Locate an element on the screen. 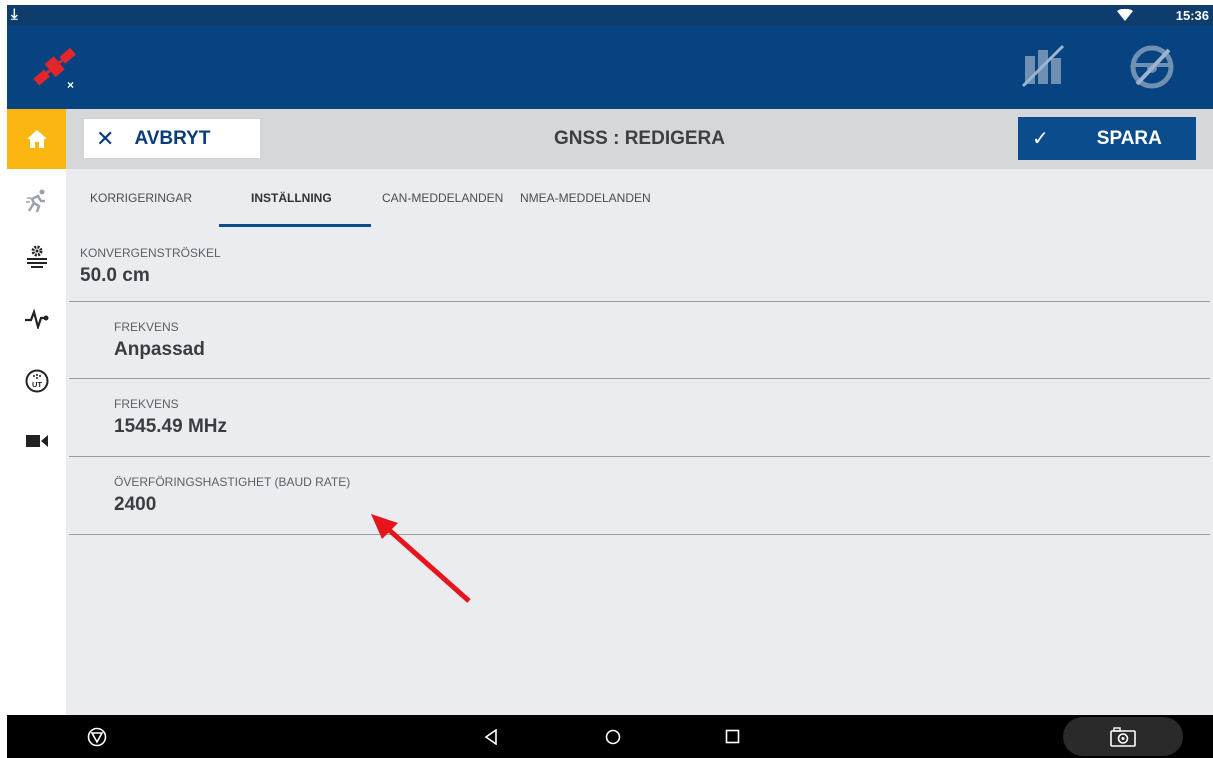 The height and width of the screenshot is (758, 1213). field-frekvens-value: FREKVENS 1545.49 MHz is located at coordinates (170, 417).